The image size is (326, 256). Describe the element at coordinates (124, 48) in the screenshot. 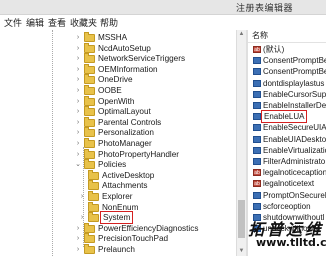

I see `tree-node-label: NcdAutoSetup` at that location.